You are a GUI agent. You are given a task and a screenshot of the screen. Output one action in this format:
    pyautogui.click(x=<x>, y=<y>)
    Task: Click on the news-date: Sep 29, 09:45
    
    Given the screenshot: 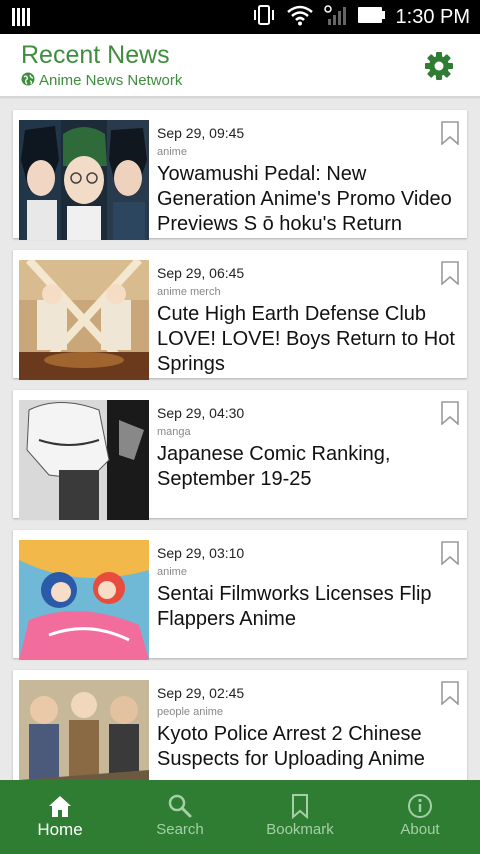 What is the action you would take?
    pyautogui.click(x=201, y=133)
    